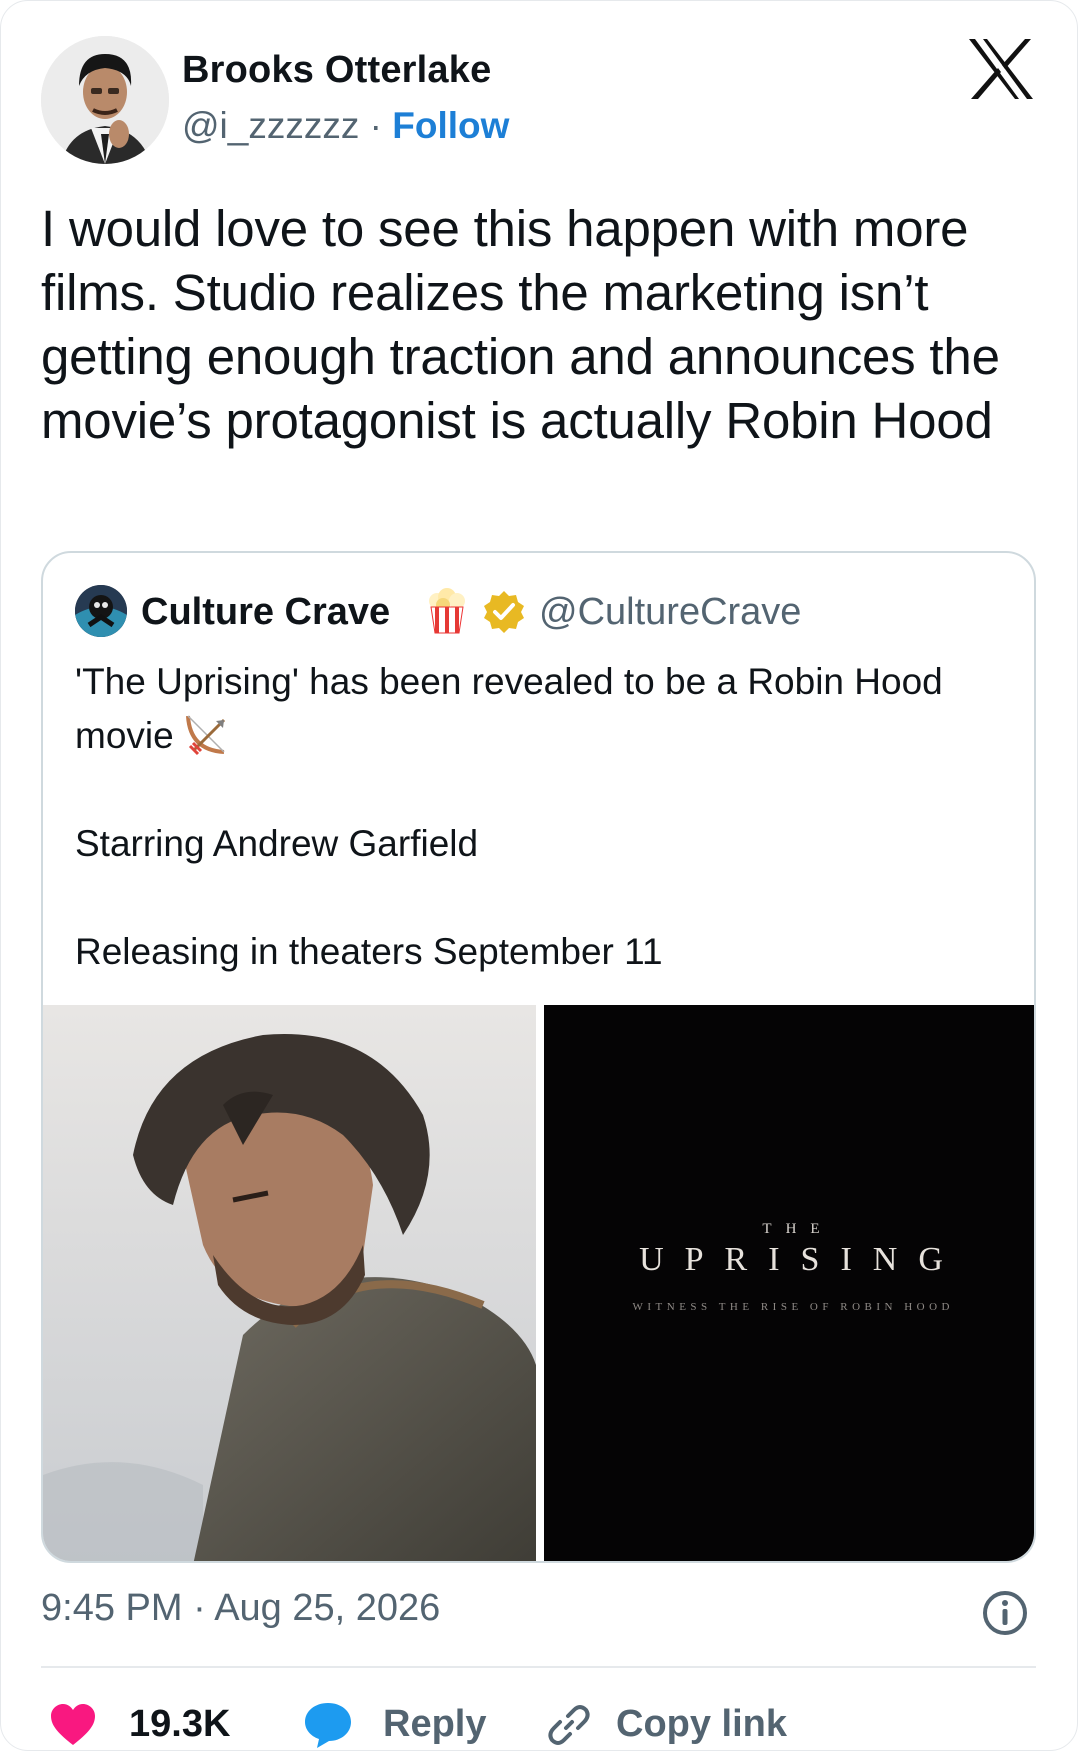 Image resolution: width=1080 pixels, height=1752 pixels. What do you see at coordinates (73, 1724) in the screenshot?
I see `heart-icon` at bounding box center [73, 1724].